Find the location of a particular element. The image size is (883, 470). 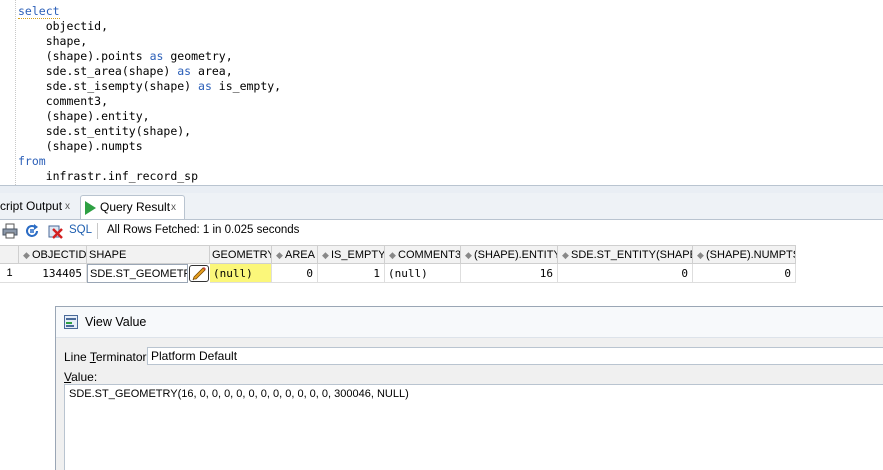

code-text: shape, is located at coordinates (53, 41).